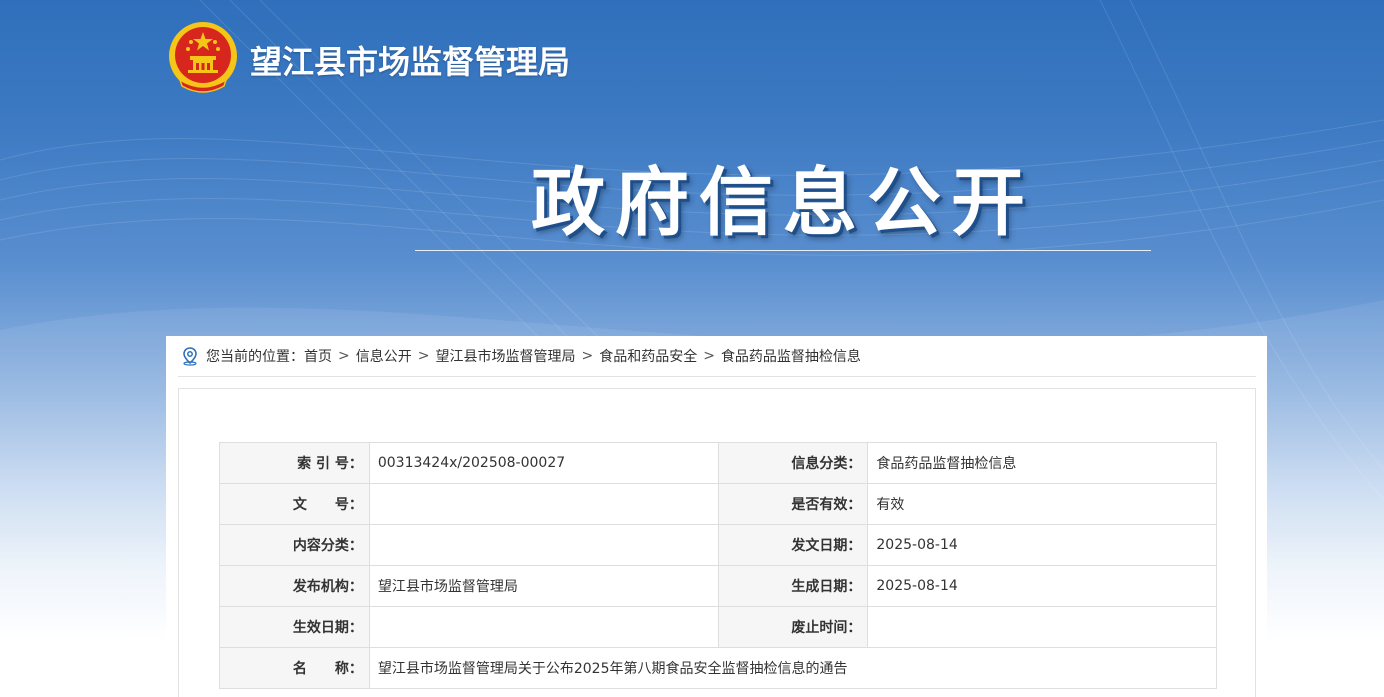  What do you see at coordinates (190, 356) in the screenshot?
I see `location-icon` at bounding box center [190, 356].